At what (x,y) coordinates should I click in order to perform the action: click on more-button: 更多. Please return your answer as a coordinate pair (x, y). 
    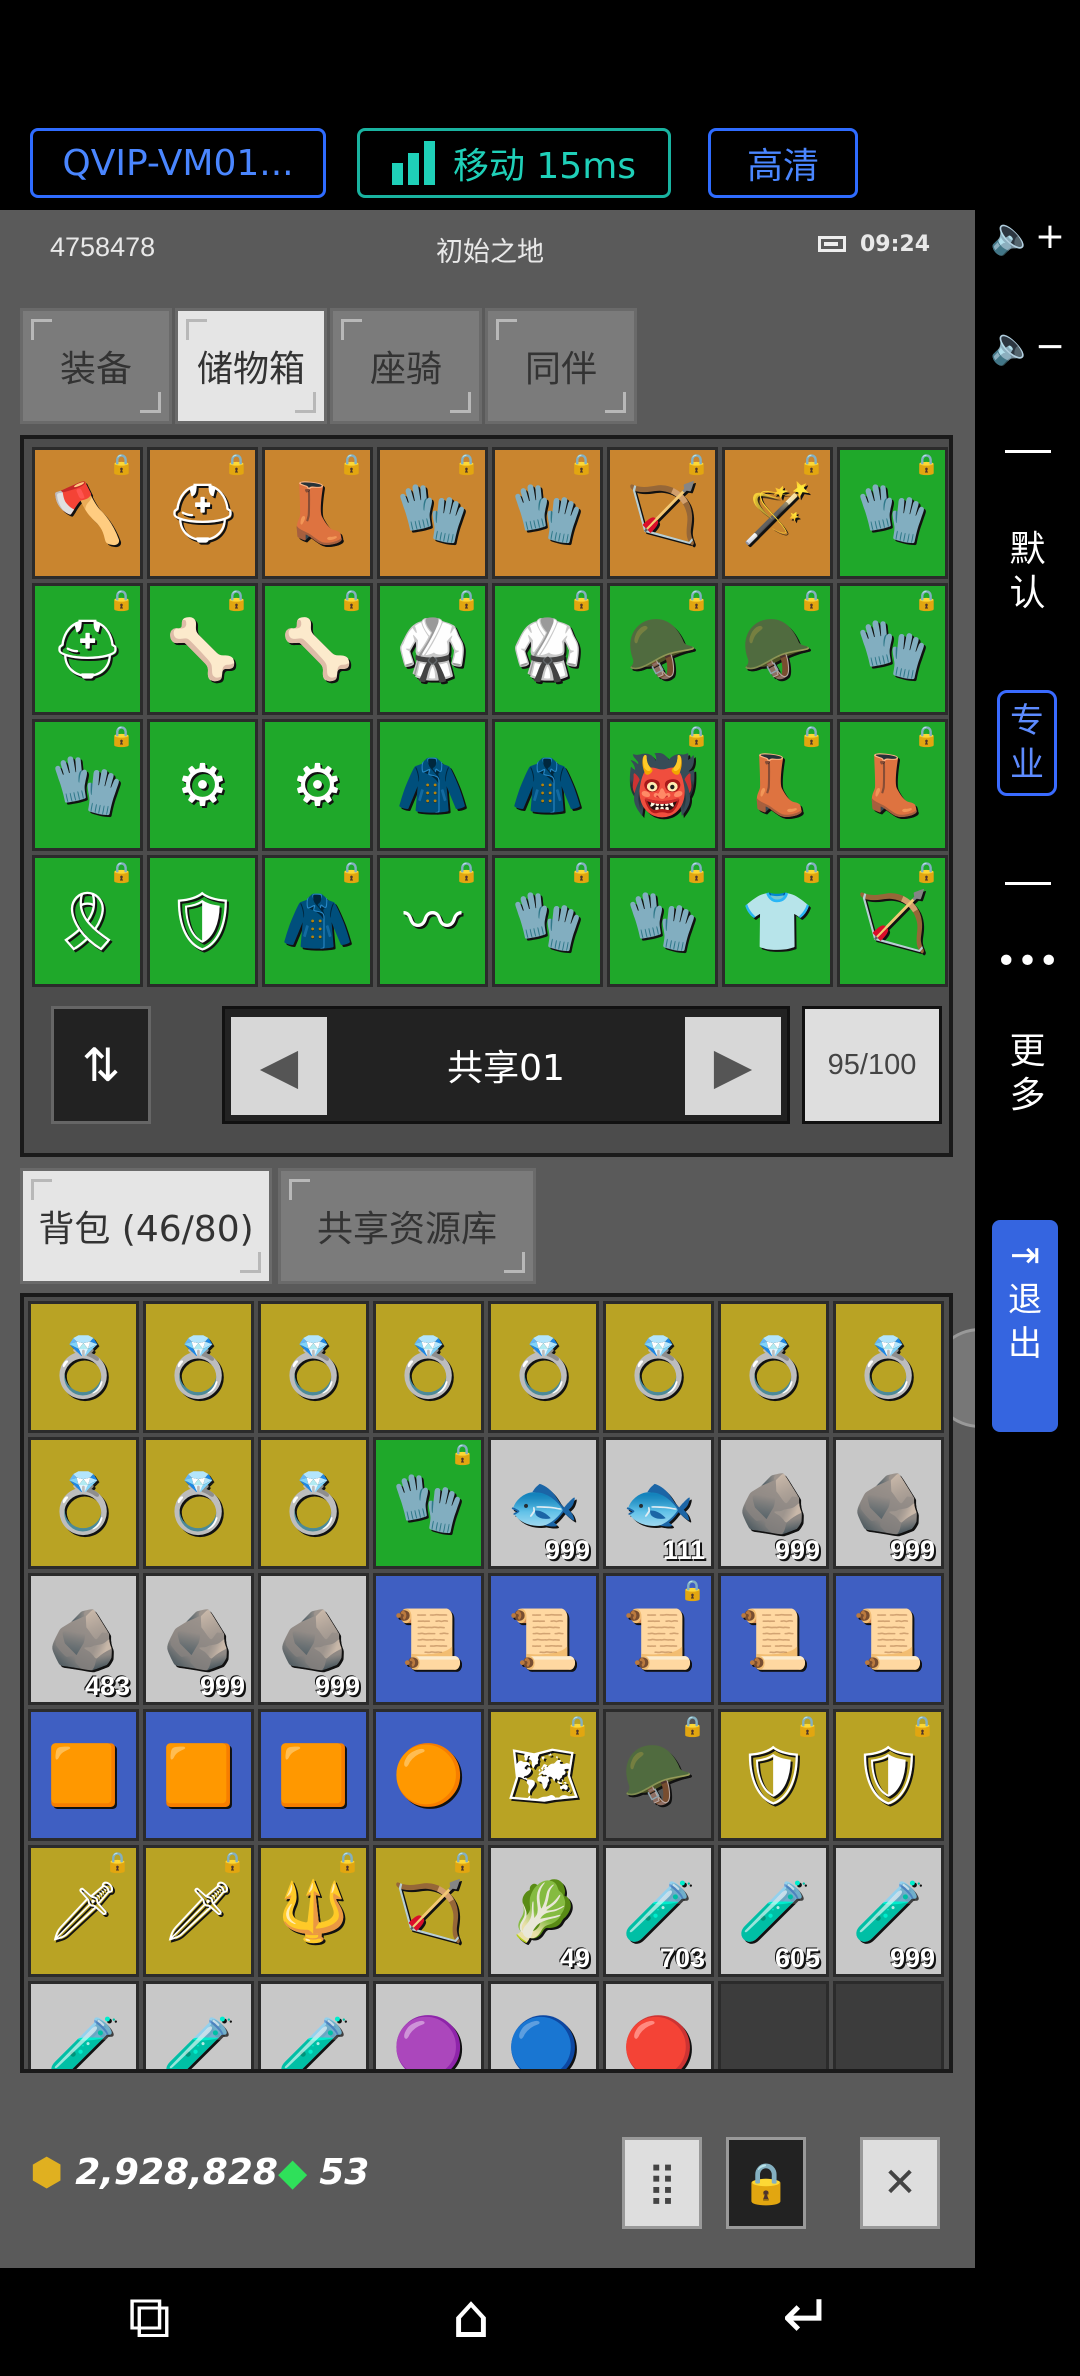
    Looking at the image, I should click on (1027, 1074).